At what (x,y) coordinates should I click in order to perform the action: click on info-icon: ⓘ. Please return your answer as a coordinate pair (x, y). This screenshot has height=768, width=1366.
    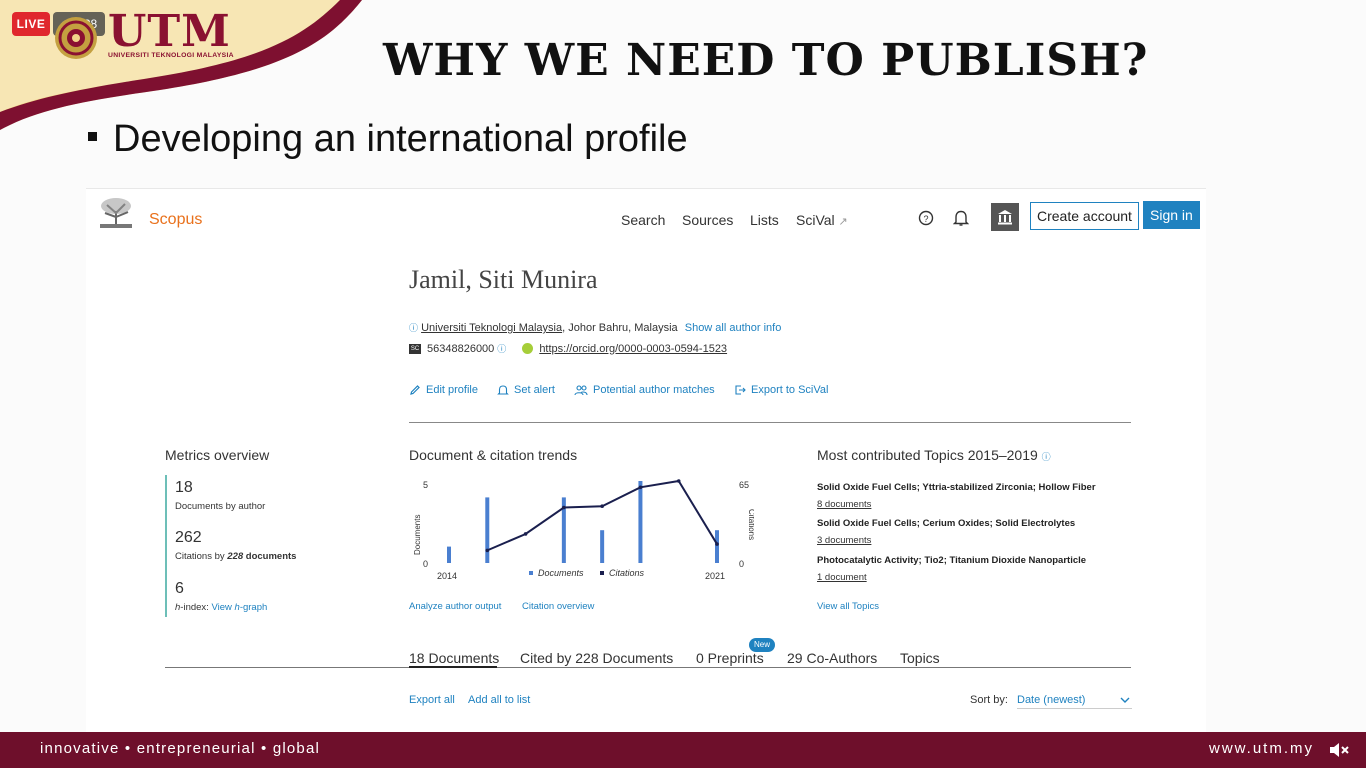
    Looking at the image, I should click on (413, 328).